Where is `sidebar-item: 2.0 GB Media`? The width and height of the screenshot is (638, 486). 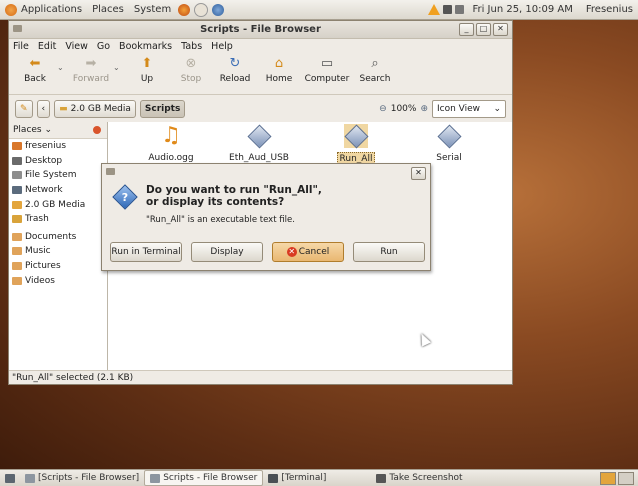
sidebar-item: 2.0 GB Media is located at coordinates (58, 204).